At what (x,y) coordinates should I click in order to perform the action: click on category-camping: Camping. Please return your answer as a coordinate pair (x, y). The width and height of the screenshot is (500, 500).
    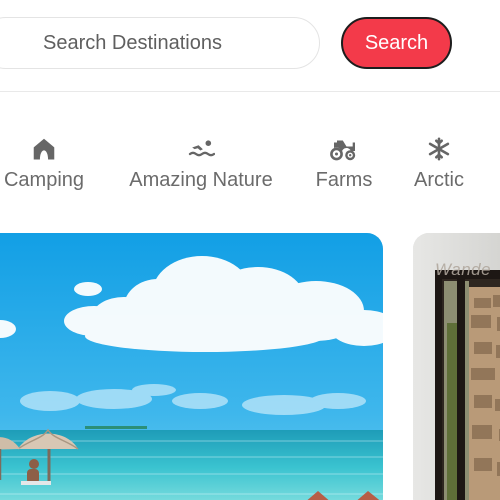
    Looking at the image, I should click on (48, 164).